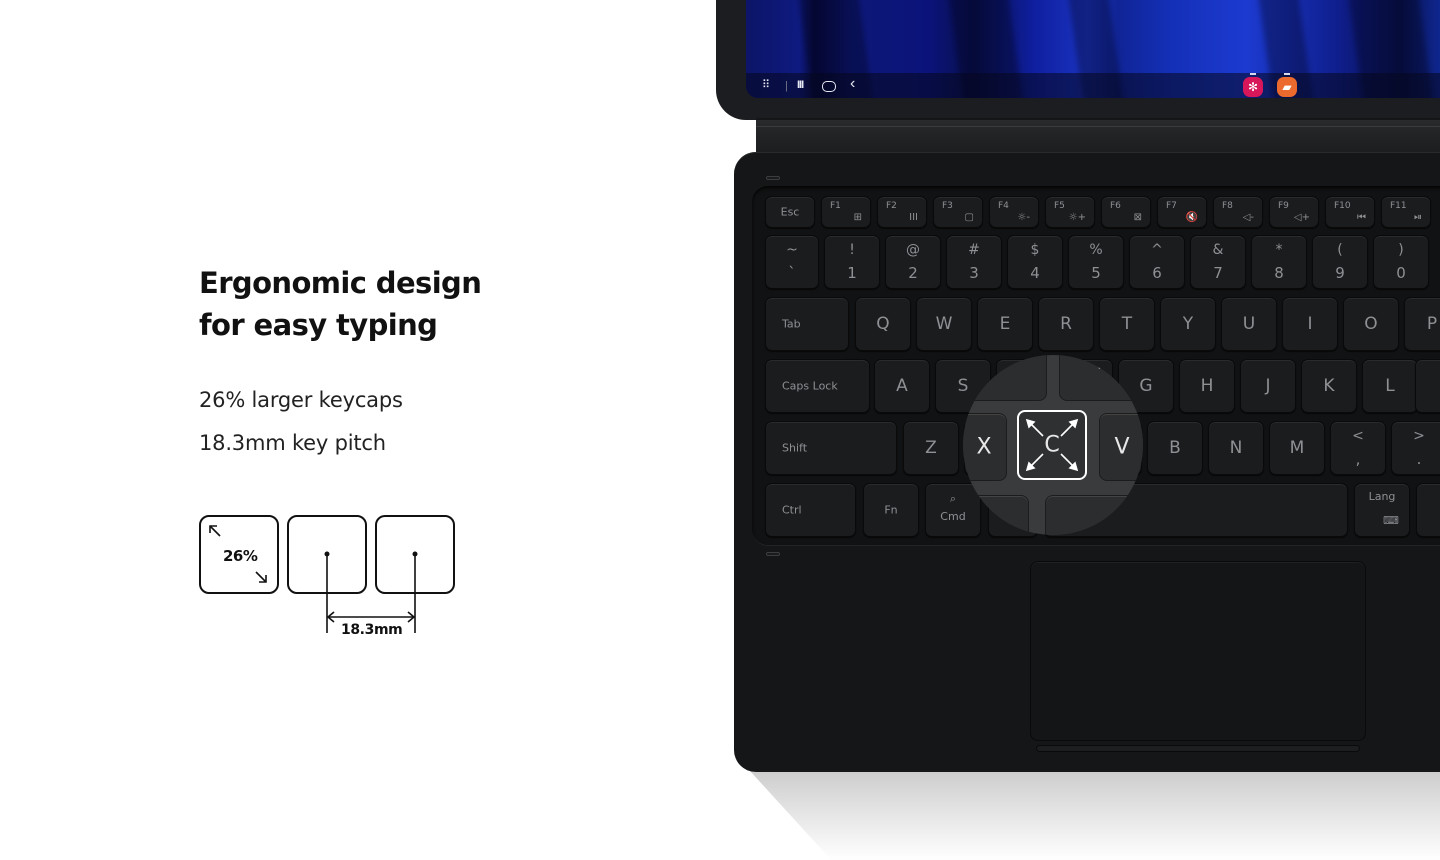 The image size is (1440, 860). I want to click on key-z: Z, so click(931, 448).